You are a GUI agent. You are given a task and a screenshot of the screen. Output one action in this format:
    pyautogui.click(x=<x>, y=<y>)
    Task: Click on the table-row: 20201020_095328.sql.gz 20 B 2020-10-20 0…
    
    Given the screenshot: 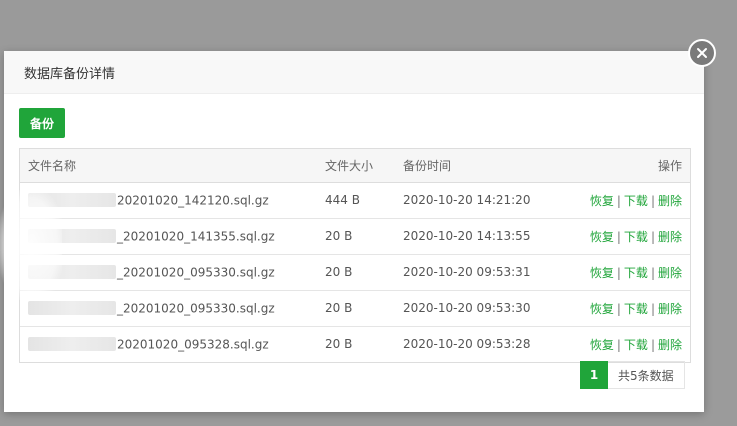 What is the action you would take?
    pyautogui.click(x=355, y=344)
    